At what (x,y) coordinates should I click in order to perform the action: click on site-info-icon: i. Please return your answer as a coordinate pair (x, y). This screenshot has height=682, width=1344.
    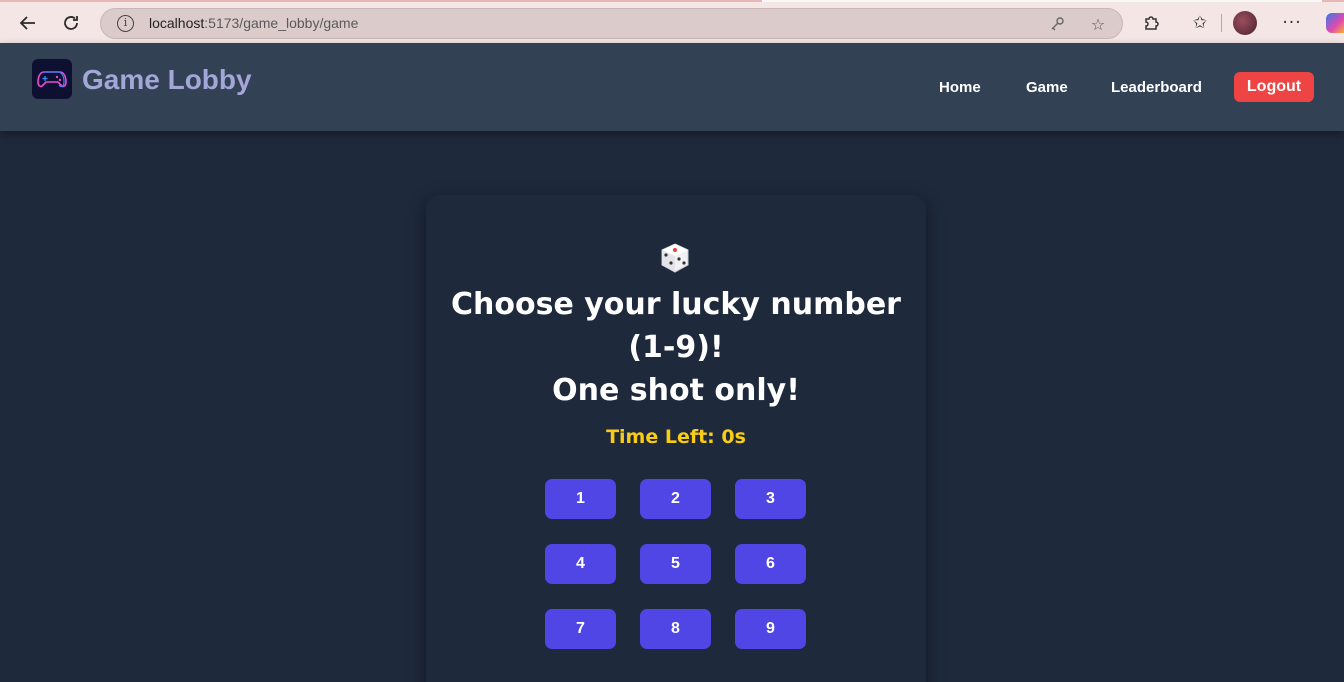
    Looking at the image, I should click on (125, 23).